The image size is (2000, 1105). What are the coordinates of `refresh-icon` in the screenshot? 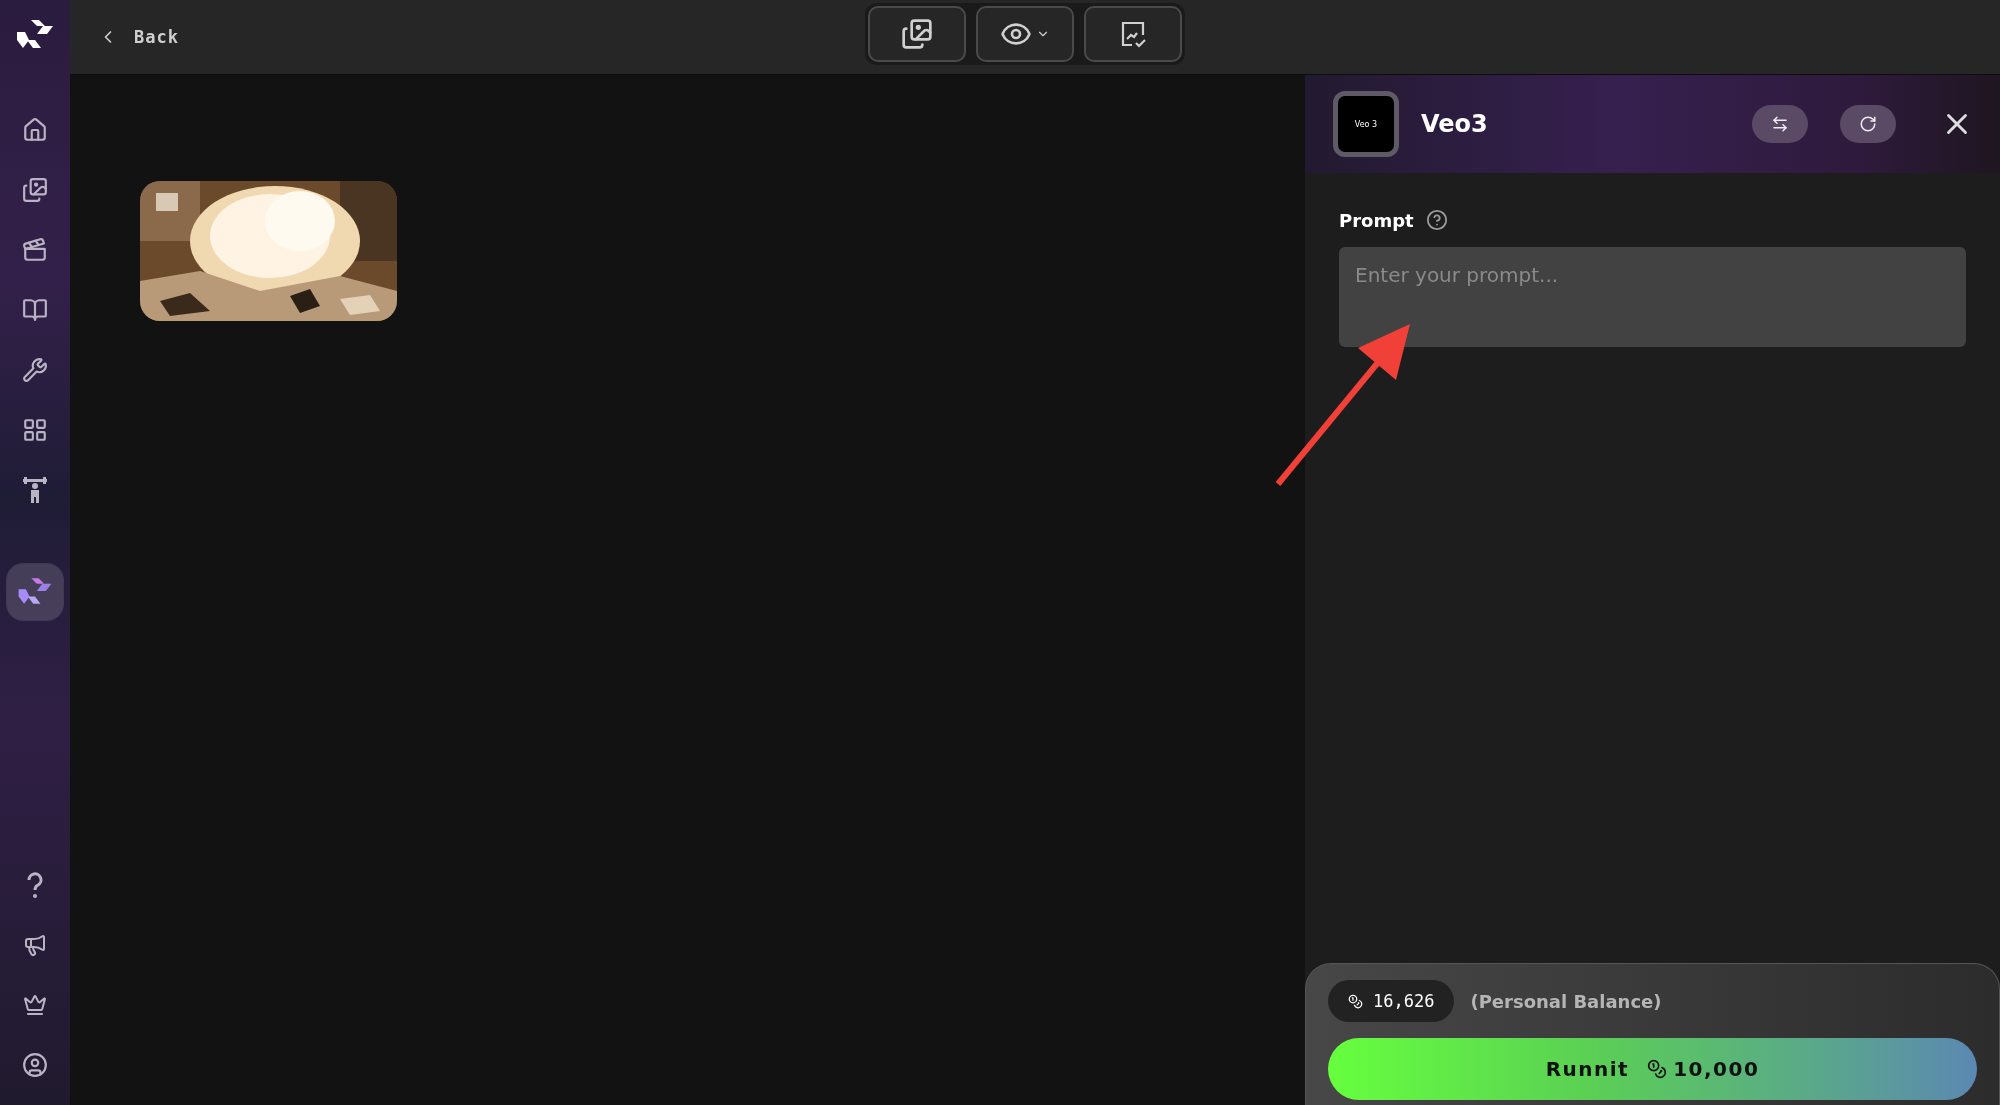 It's located at (1868, 124).